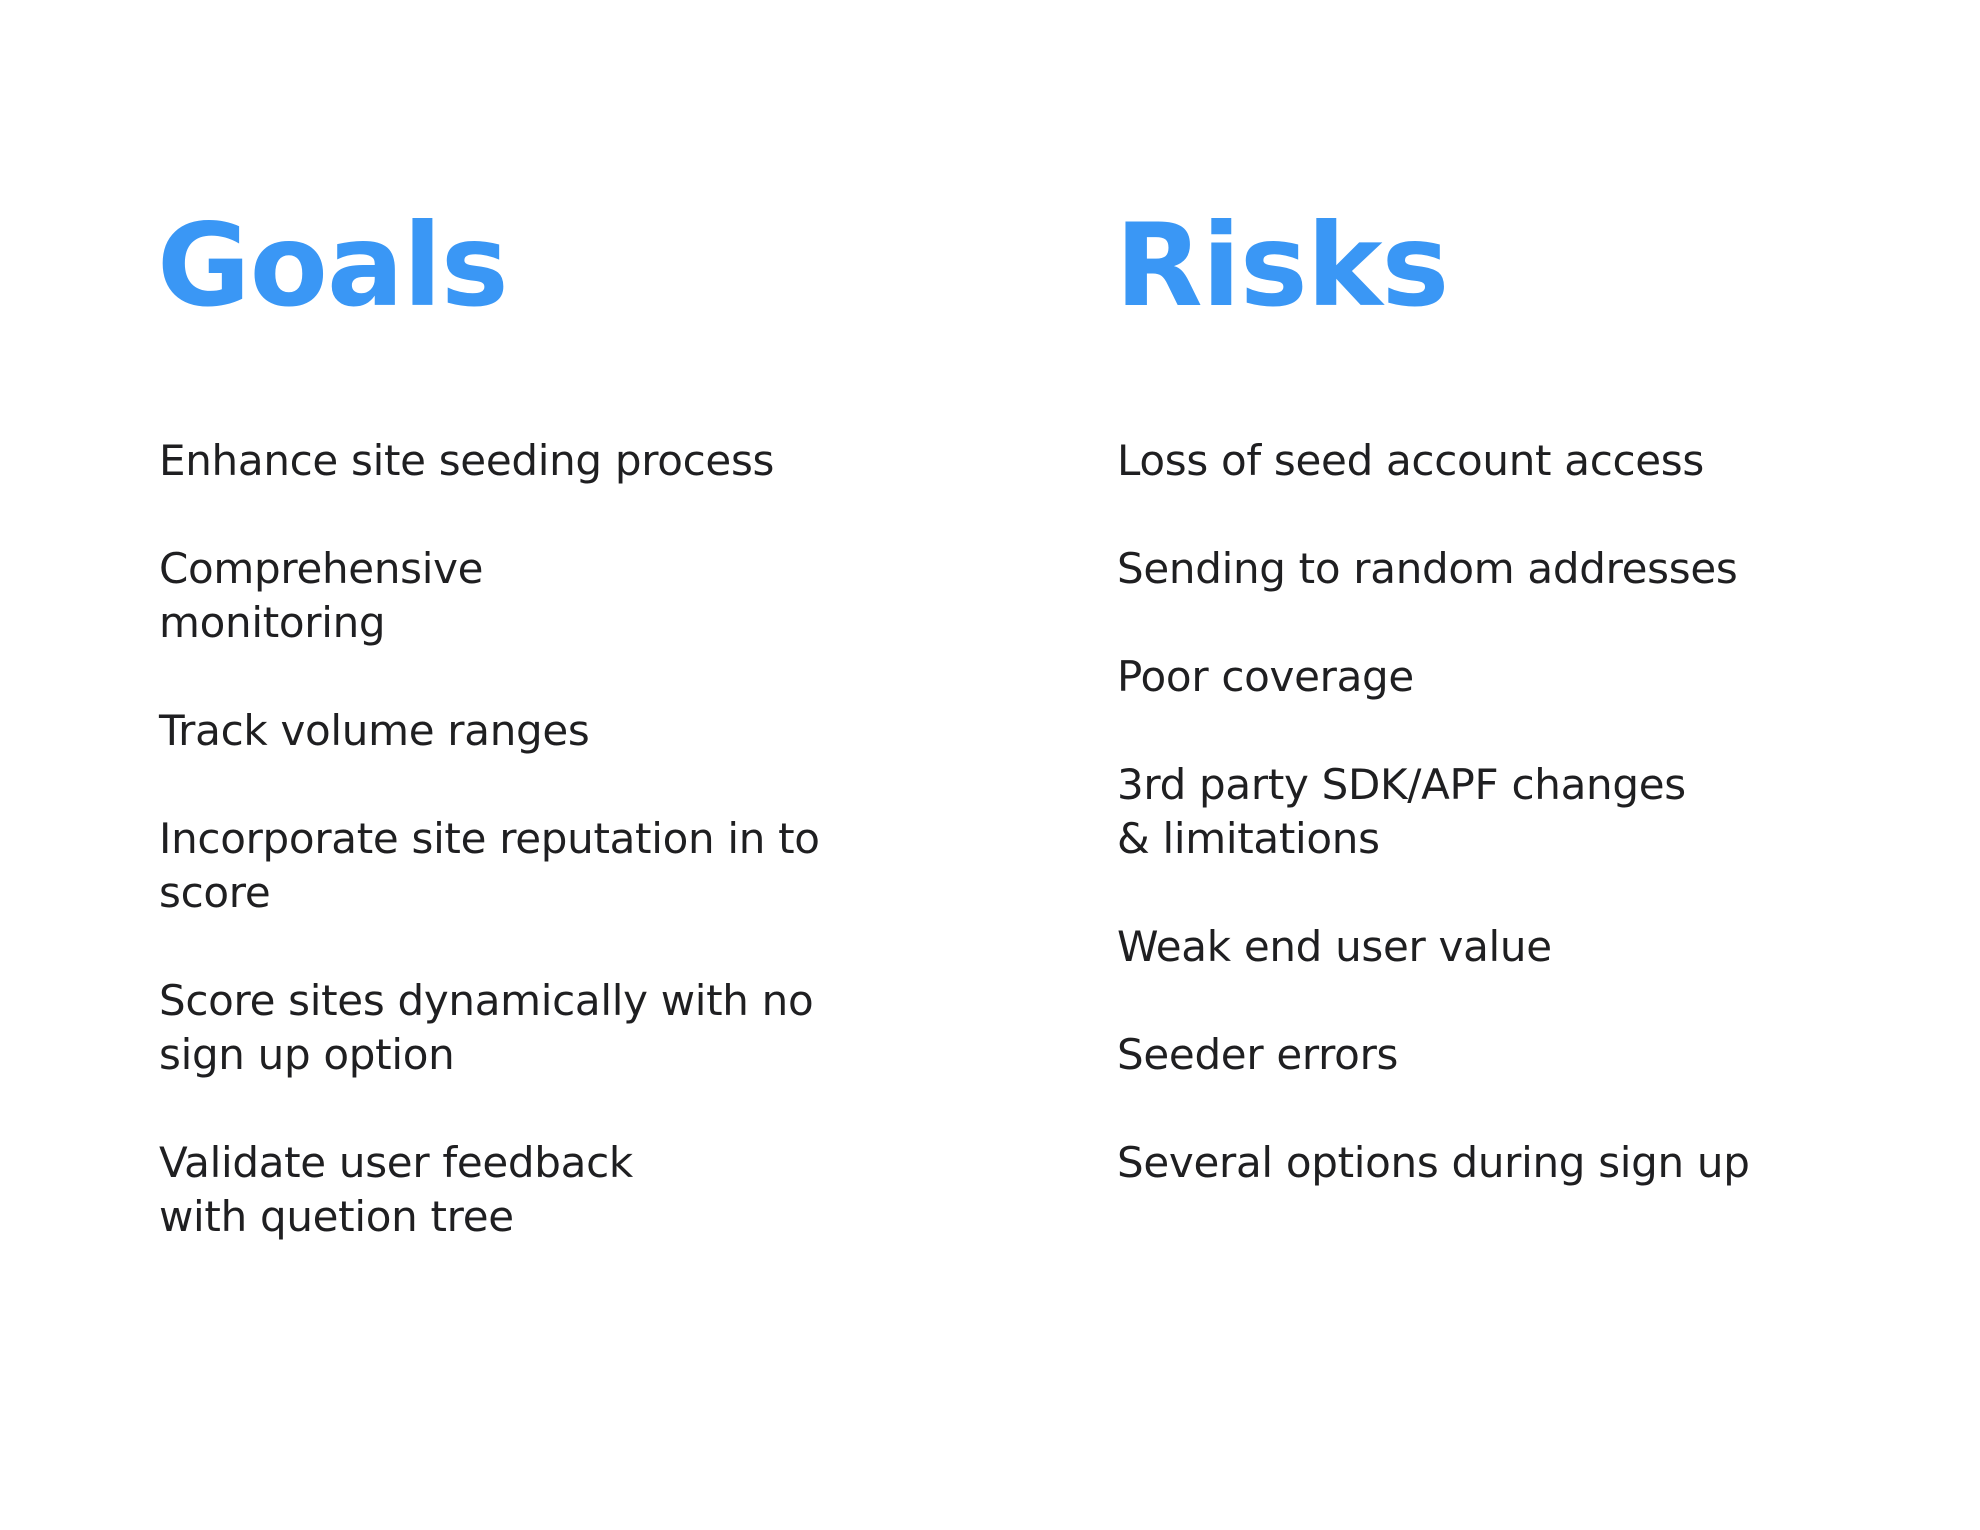  I want to click on goal-item: Enhance site seeding process, so click(489, 461).